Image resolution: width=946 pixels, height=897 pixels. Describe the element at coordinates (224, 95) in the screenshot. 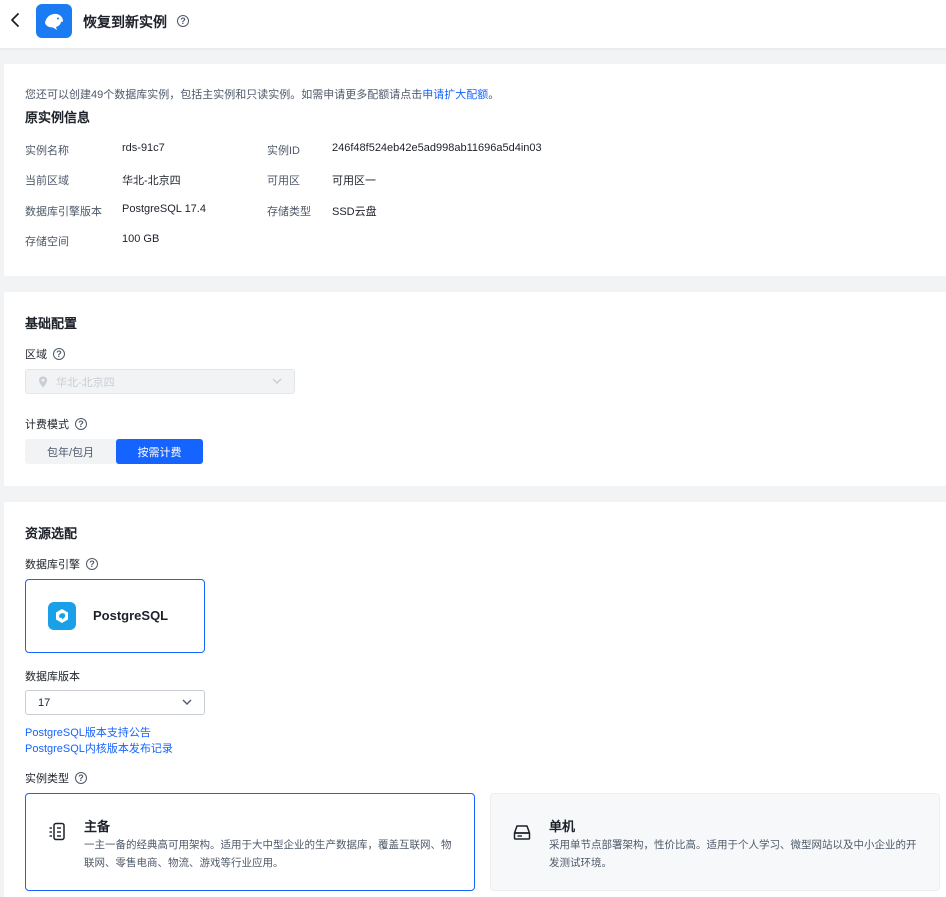

I see `quota-text: 您还可以创建49个数据库实例，包括主实例和只读实例。如需申请更多配额请点击` at that location.